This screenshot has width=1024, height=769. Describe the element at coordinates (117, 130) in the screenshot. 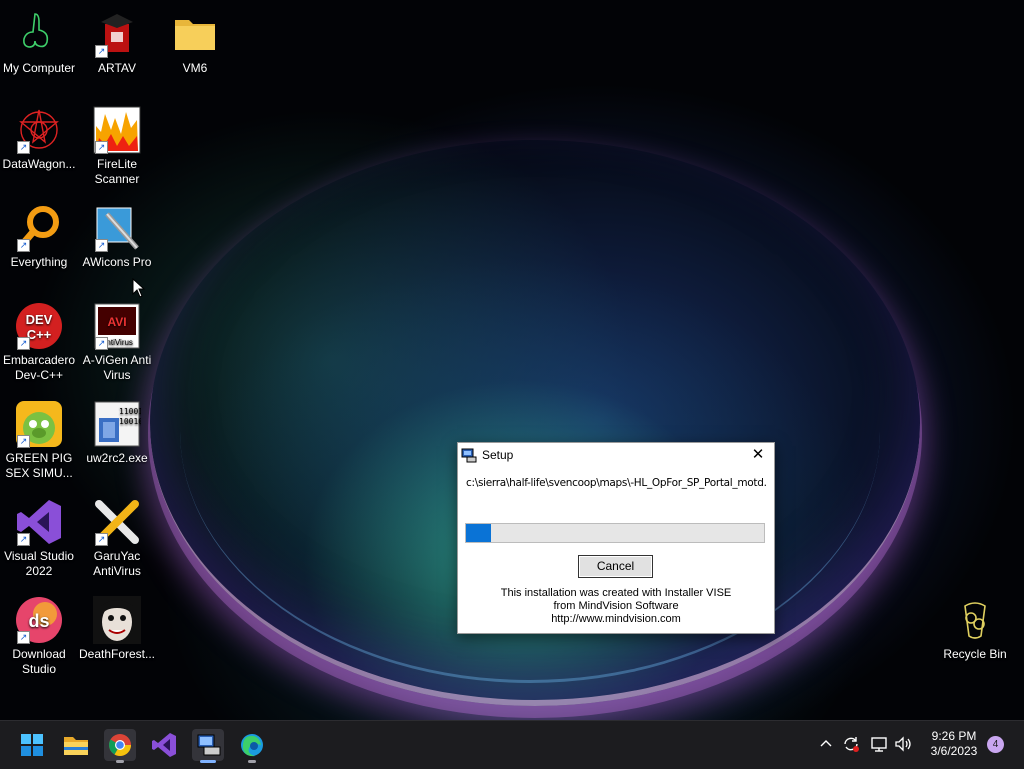

I see `firelite-icon: ↗` at that location.